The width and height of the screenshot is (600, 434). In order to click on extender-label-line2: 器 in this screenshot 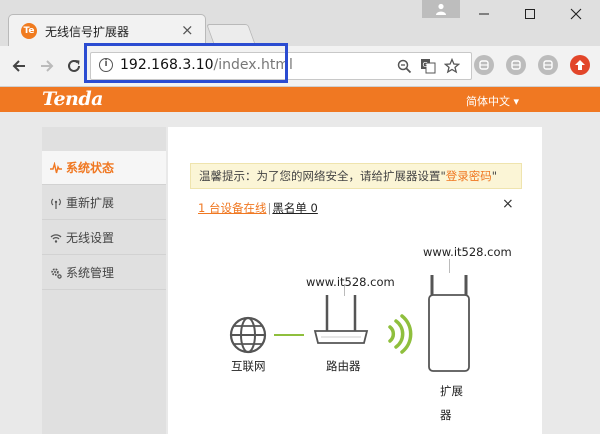, I will do `click(446, 415)`.